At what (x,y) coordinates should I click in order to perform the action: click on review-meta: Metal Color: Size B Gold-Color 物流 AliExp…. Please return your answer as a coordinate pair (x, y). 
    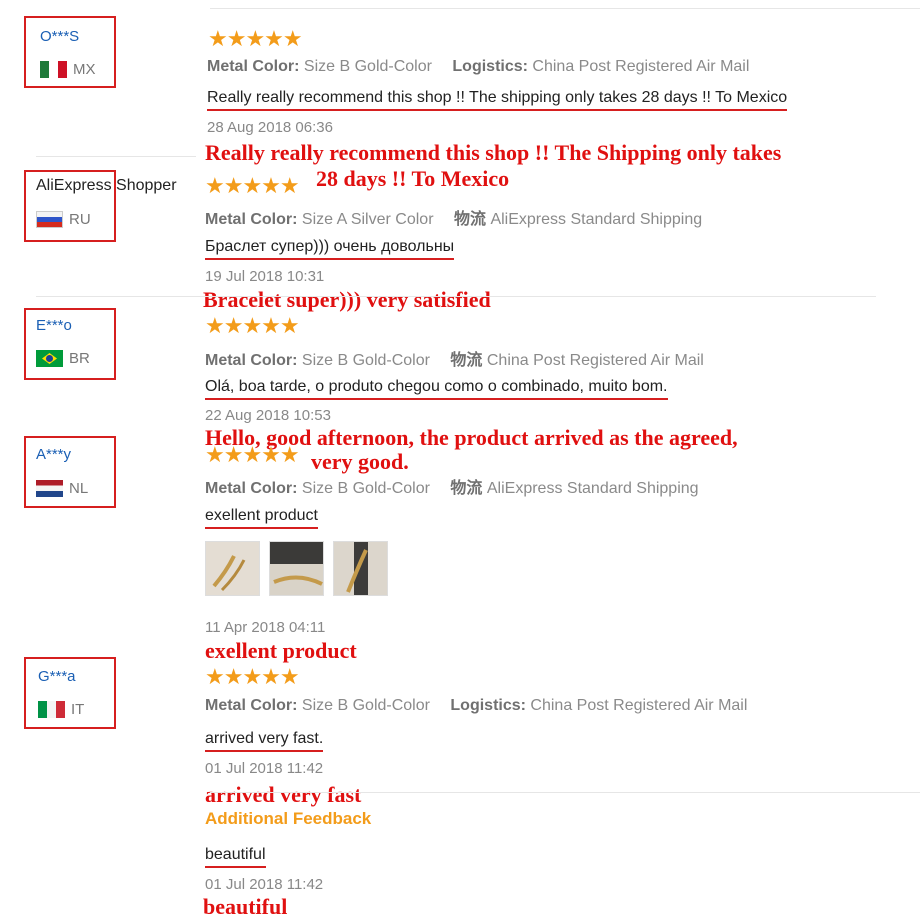
    Looking at the image, I should click on (452, 486).